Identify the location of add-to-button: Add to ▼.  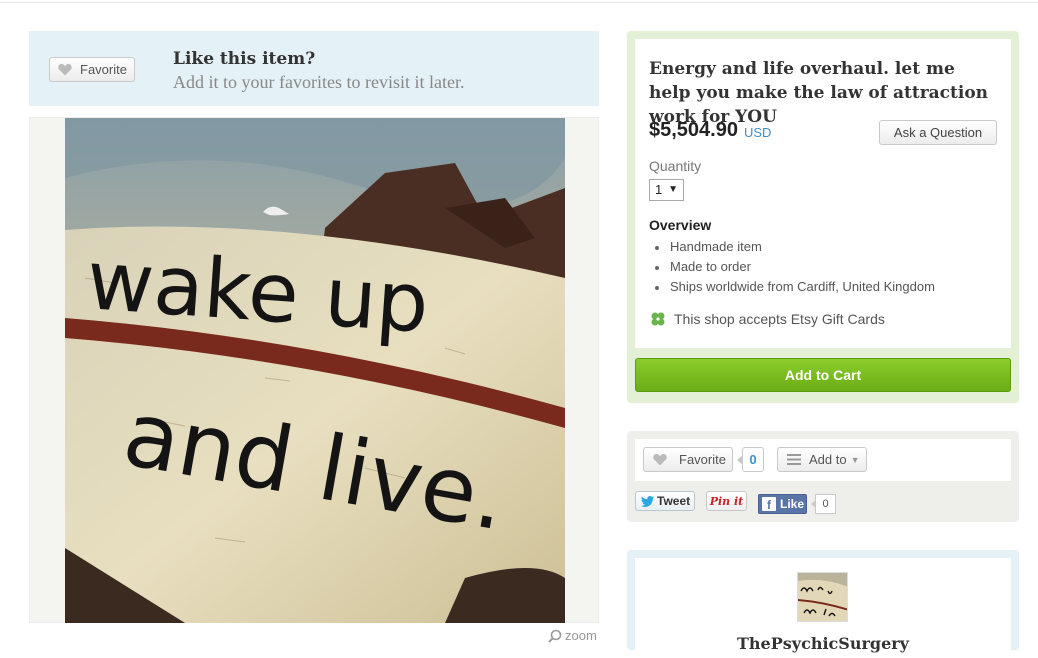
(822, 459).